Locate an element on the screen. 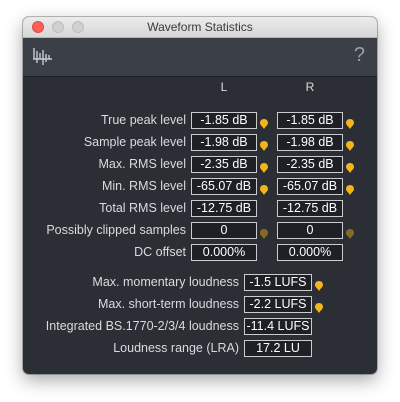 The width and height of the screenshot is (400, 402). value-left: 0 is located at coordinates (224, 230).